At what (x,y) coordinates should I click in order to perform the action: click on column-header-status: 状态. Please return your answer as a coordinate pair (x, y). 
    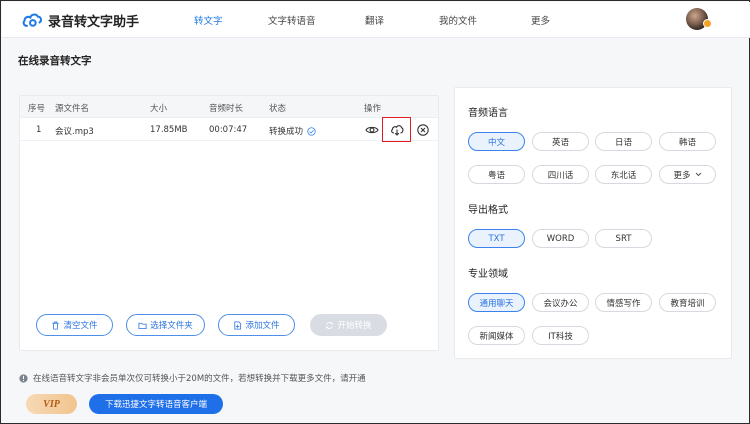
    Looking at the image, I should click on (278, 109).